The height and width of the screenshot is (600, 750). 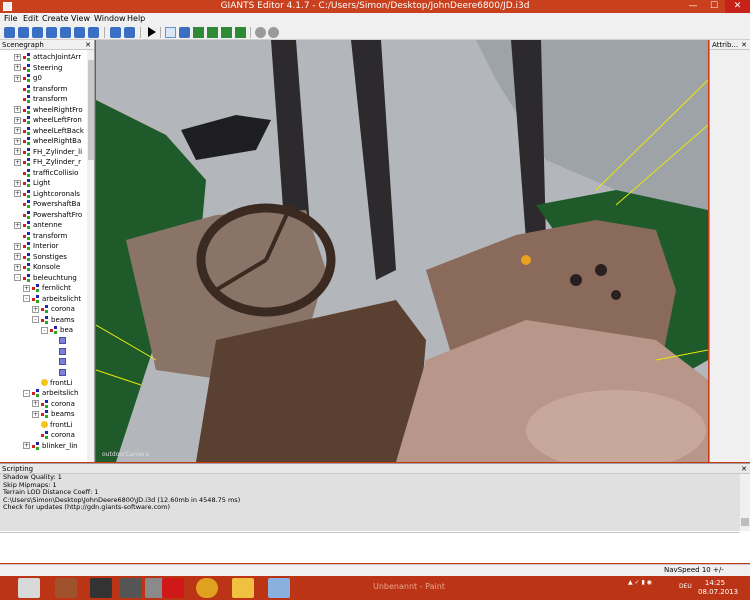 What do you see at coordinates (640, 582) in the screenshot?
I see `tray-icons: ▲ ✓ ▮ ◉` at bounding box center [640, 582].